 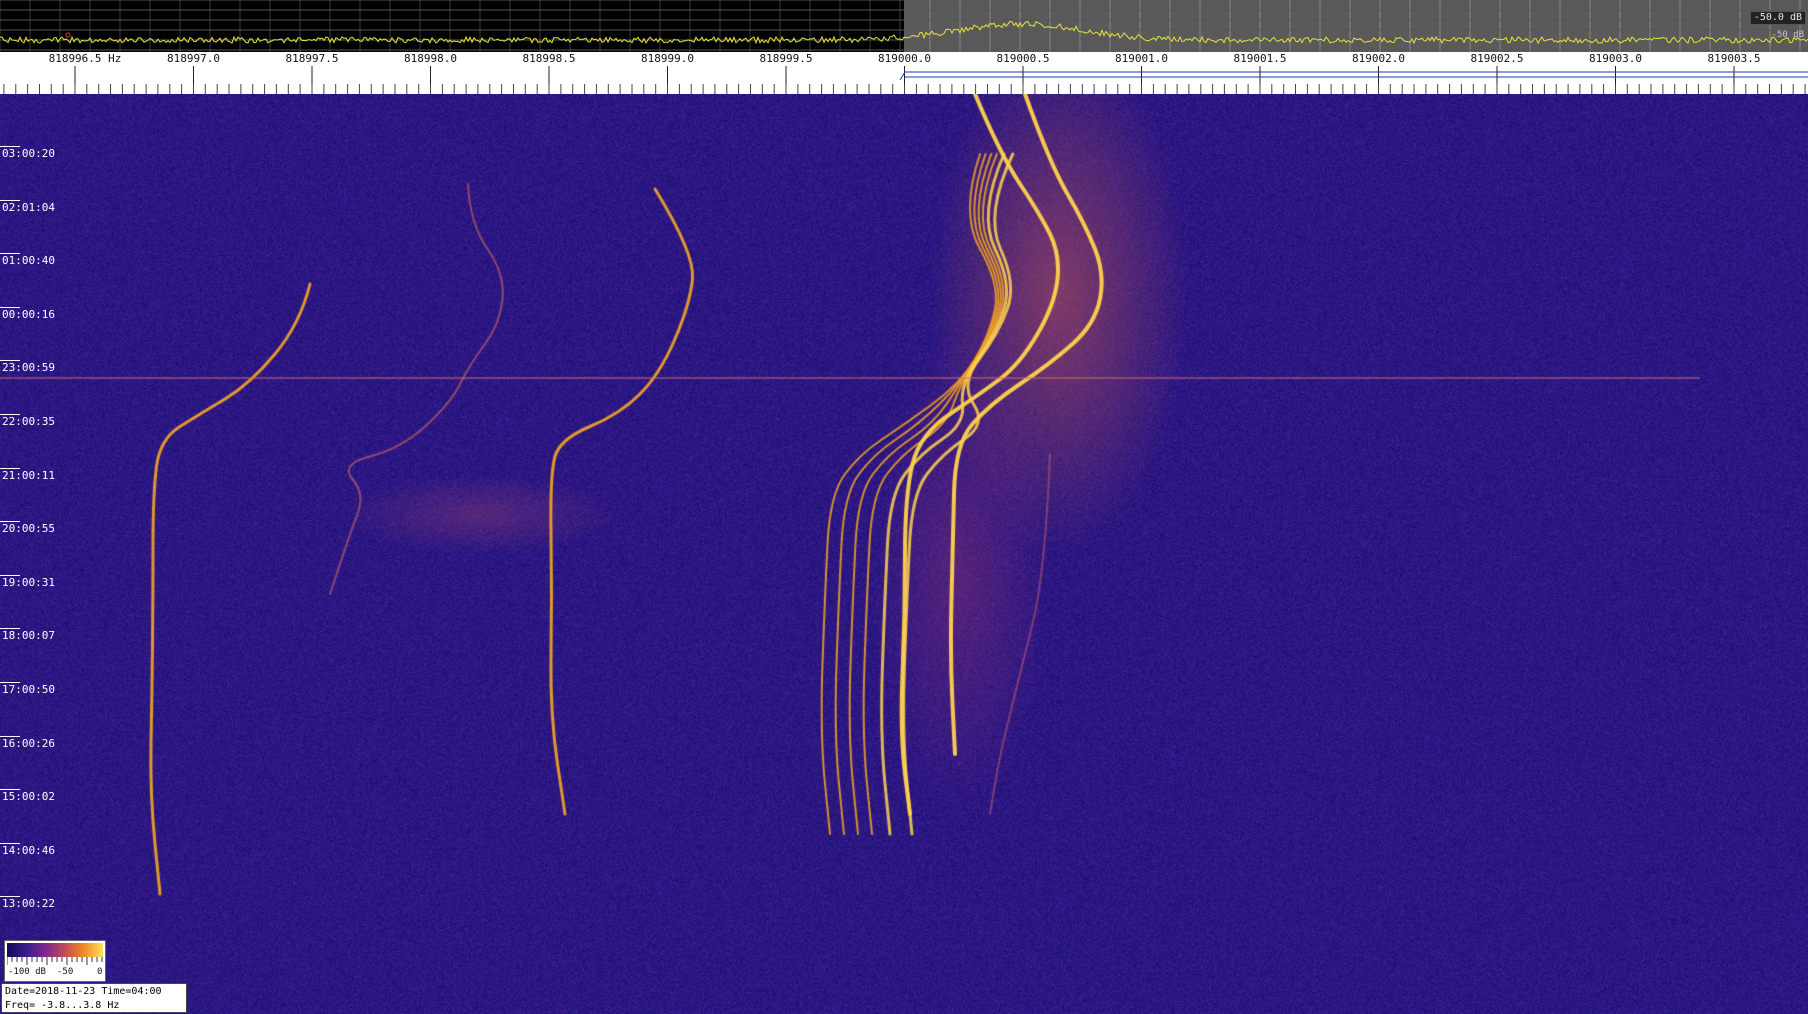 What do you see at coordinates (28, 421) in the screenshot?
I see `time-label: 22:00:35` at bounding box center [28, 421].